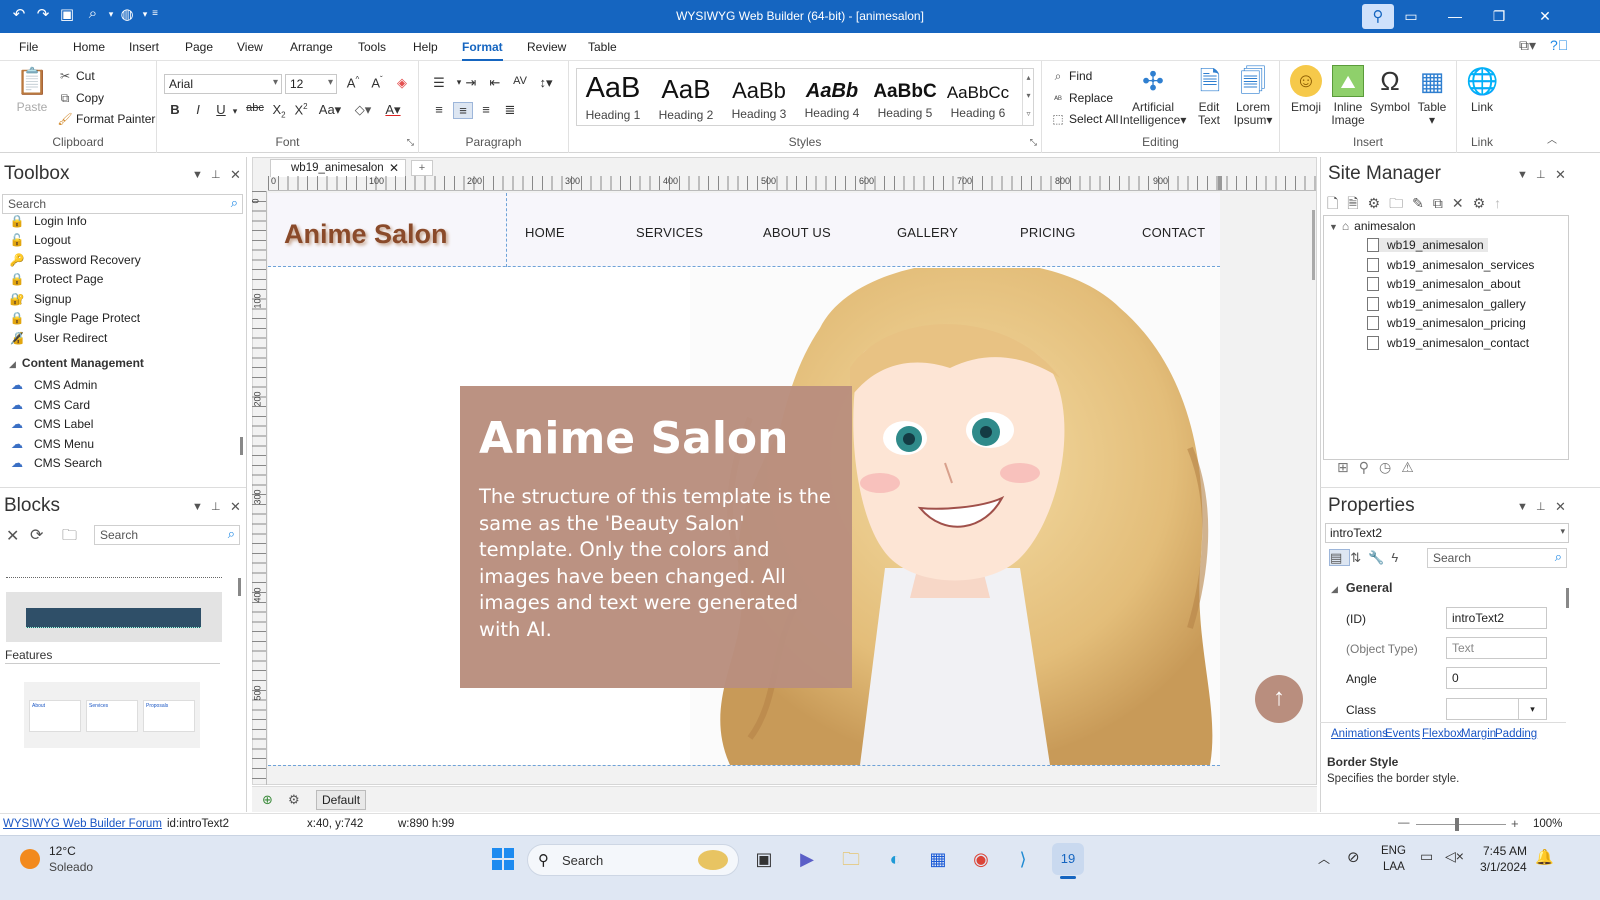 This screenshot has height=900, width=1600. I want to click on file-explorer-icon: 🗀, so click(851, 859).